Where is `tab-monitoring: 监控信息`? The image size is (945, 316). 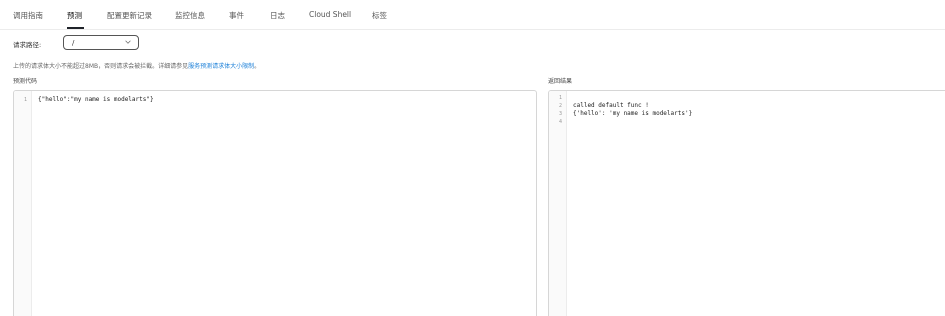
tab-monitoring: 监控信息 is located at coordinates (190, 15).